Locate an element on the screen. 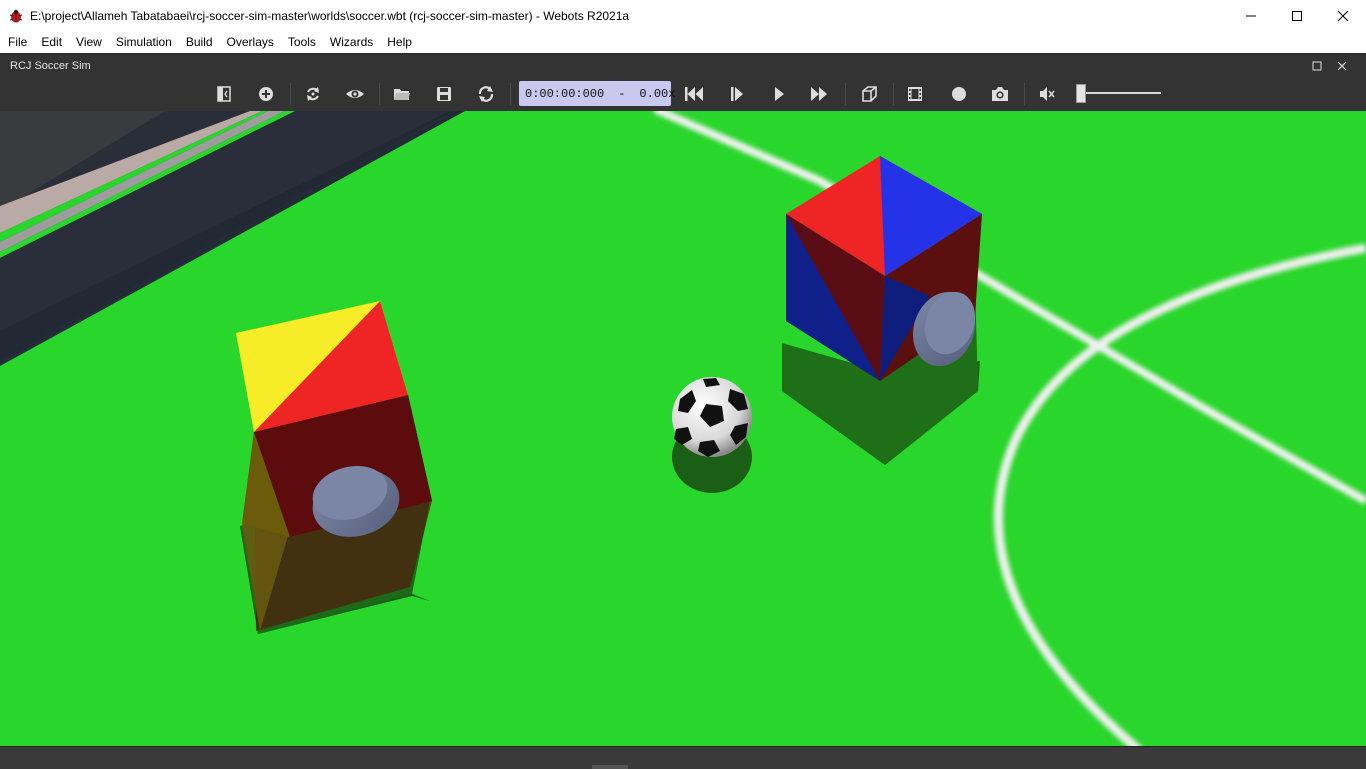 This screenshot has width=1366, height=769. fast-forward-button is located at coordinates (820, 94).